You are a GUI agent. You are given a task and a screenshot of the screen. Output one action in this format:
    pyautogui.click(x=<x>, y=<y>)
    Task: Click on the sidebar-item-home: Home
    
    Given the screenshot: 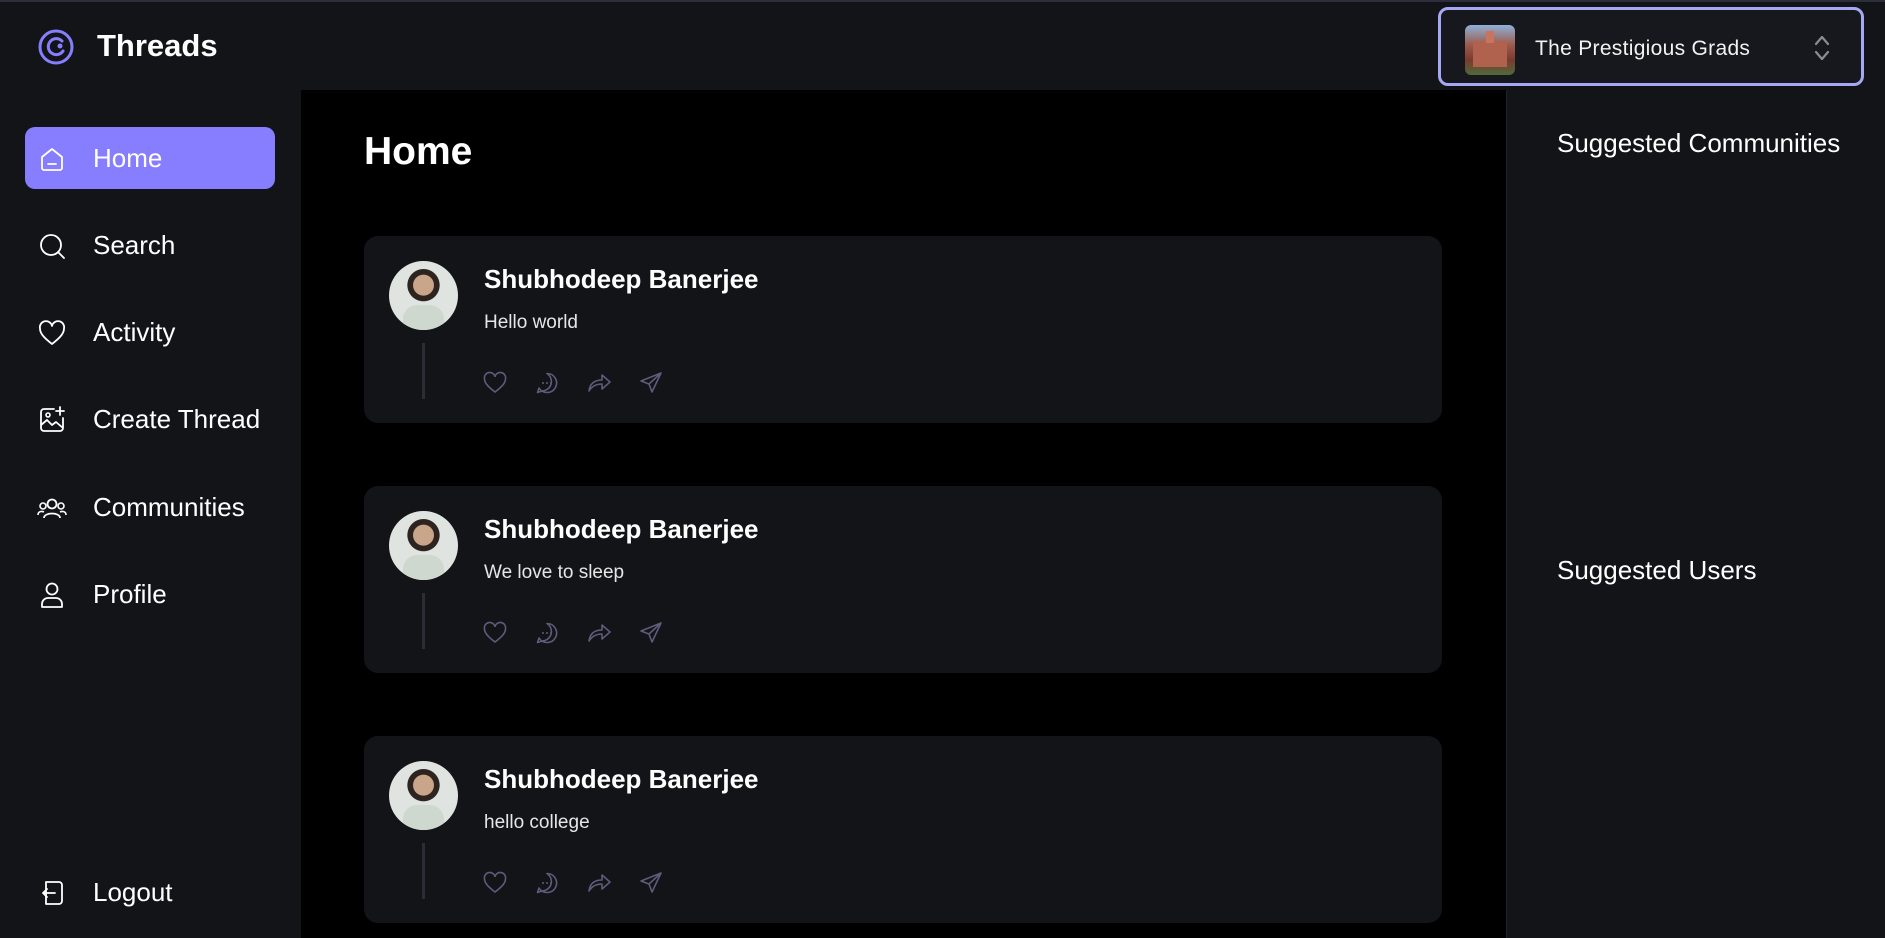 What is the action you would take?
    pyautogui.click(x=150, y=158)
    